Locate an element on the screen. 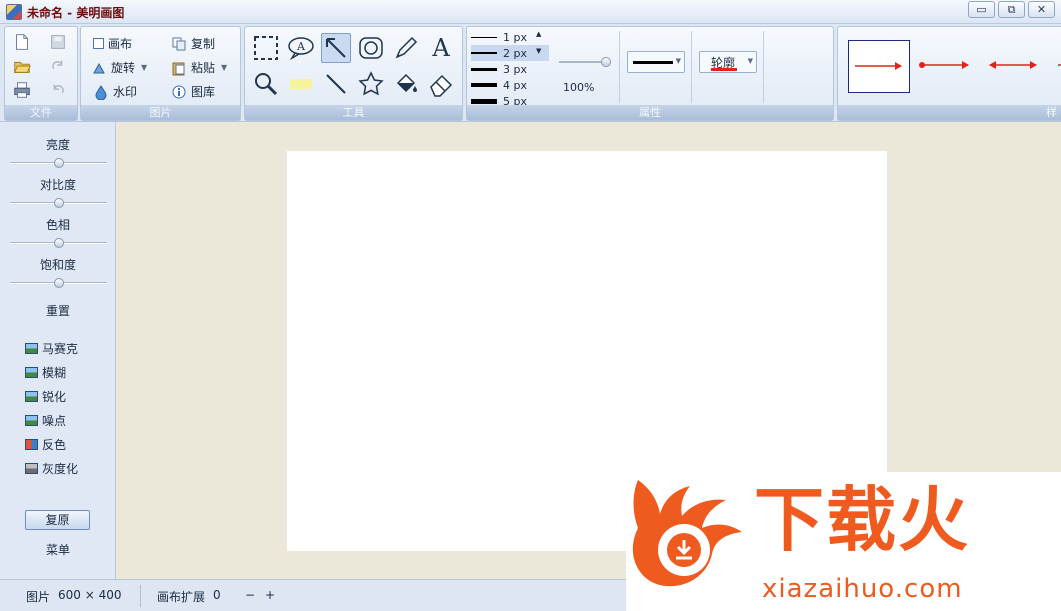 This screenshot has height=611, width=1061. contrast-knob is located at coordinates (59, 203).